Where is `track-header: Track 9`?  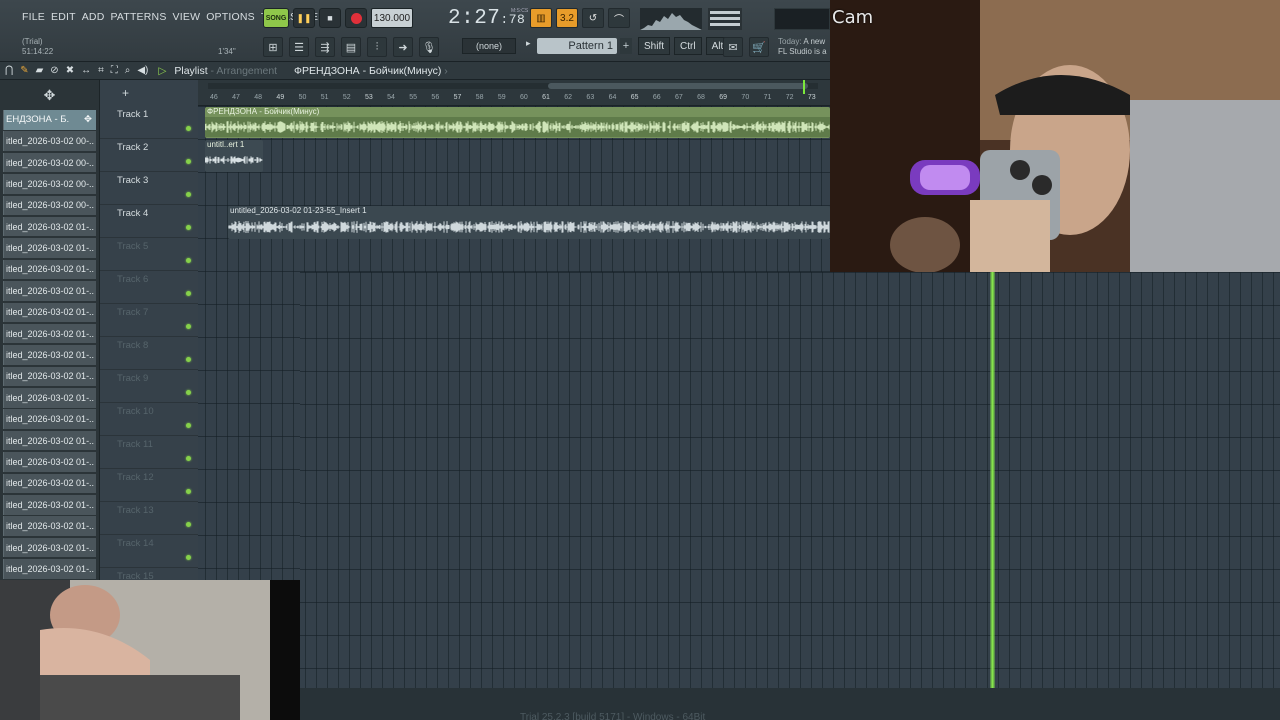
track-header: Track 9 is located at coordinates (149, 386).